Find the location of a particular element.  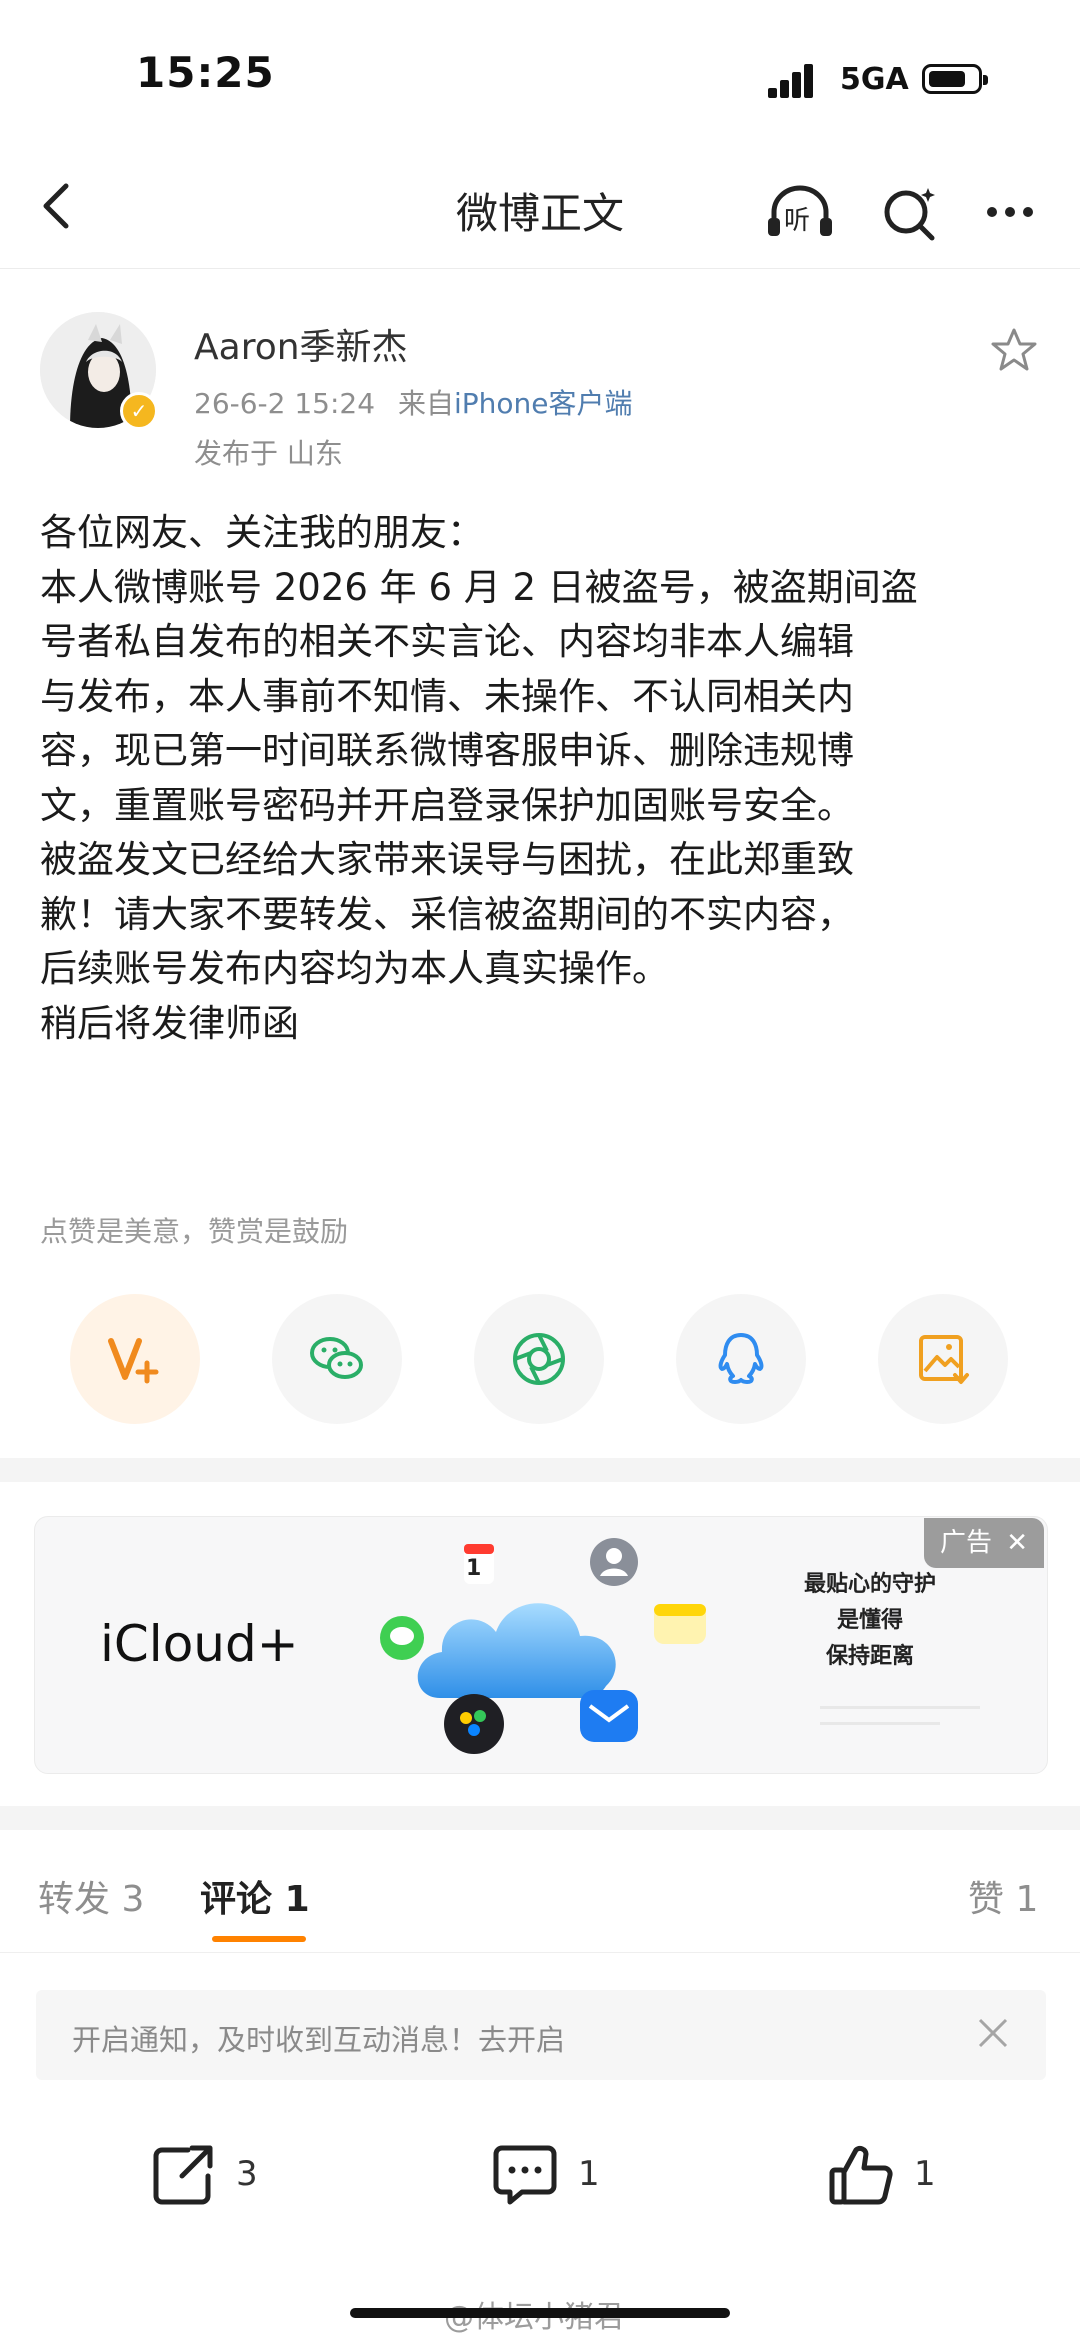

tab-like: 赞 1 is located at coordinates (1003, 1896).